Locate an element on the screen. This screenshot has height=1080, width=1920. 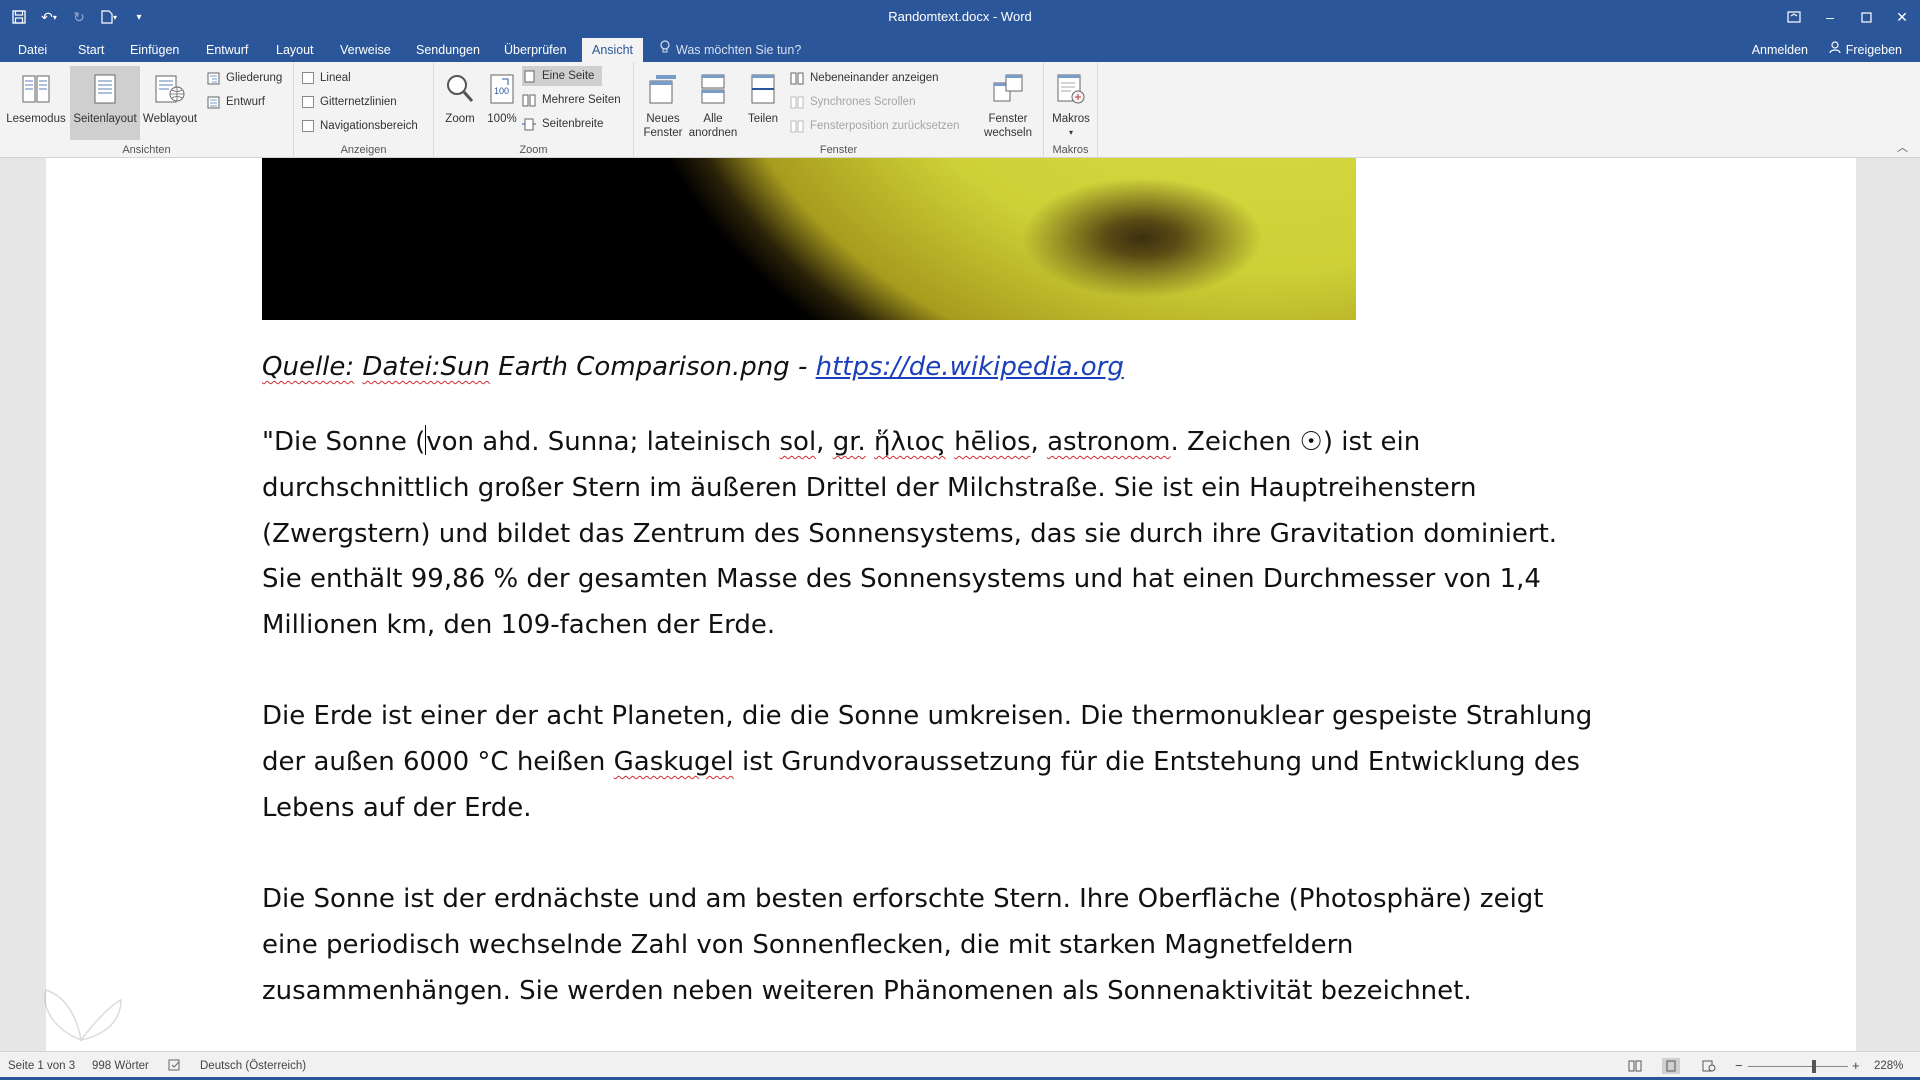
tab-ueberpruefen: Überprüfen is located at coordinates (535, 50).